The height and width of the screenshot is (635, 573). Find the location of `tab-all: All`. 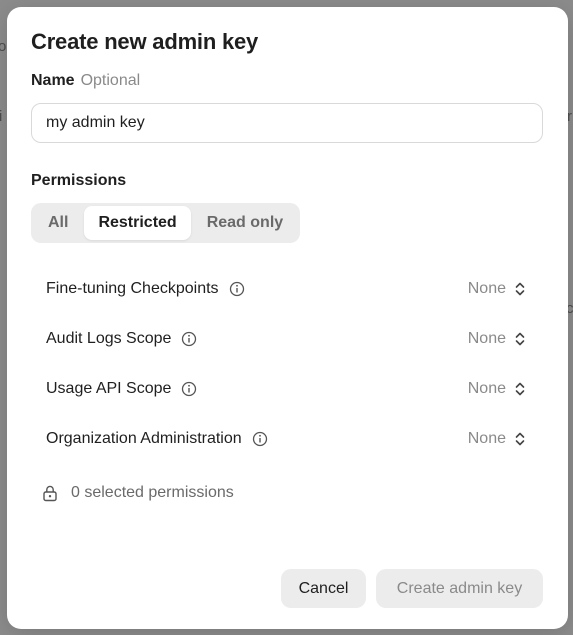

tab-all: All is located at coordinates (58, 223).